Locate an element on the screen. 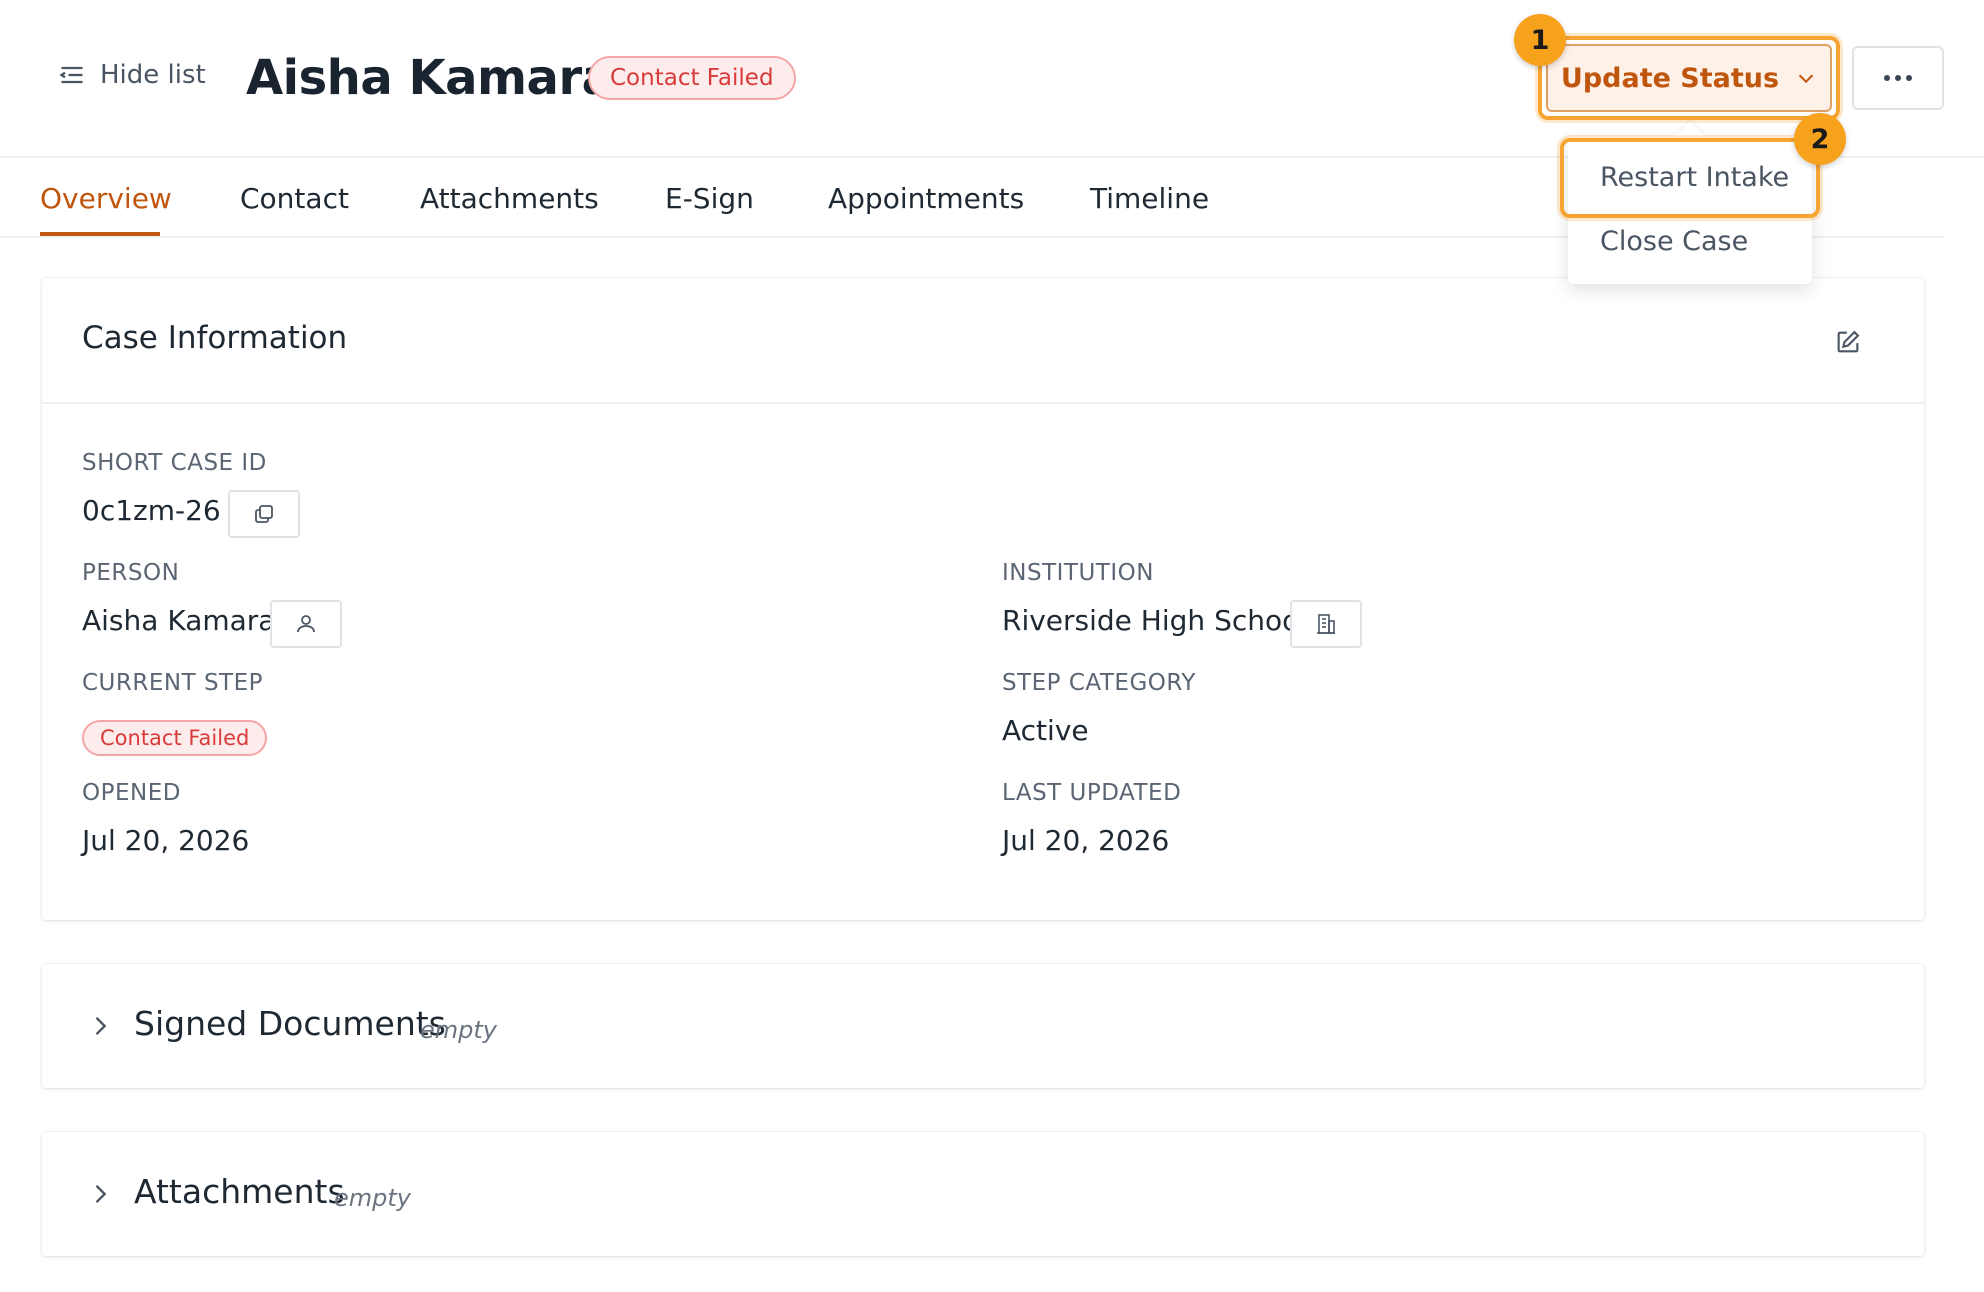  copy-icon is located at coordinates (264, 514).